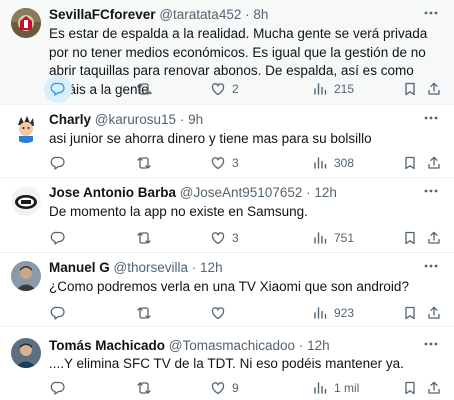 This screenshot has height=400, width=454. I want to click on like-button: 2, so click(224, 89).